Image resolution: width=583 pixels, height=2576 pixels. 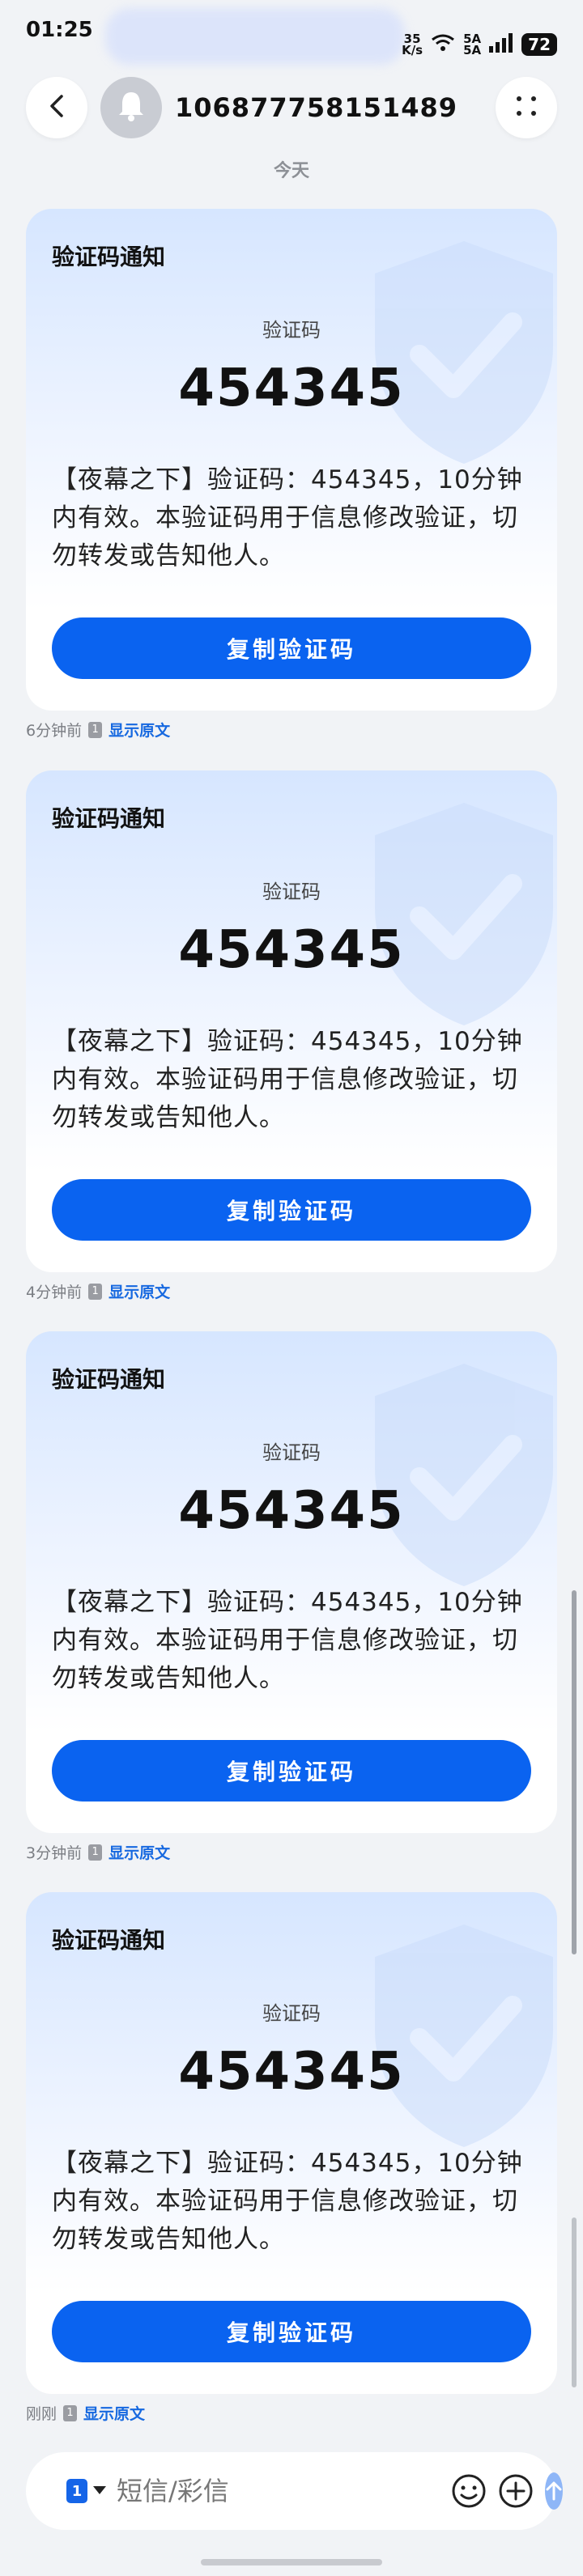 I want to click on home-indicator, so click(x=291, y=2562).